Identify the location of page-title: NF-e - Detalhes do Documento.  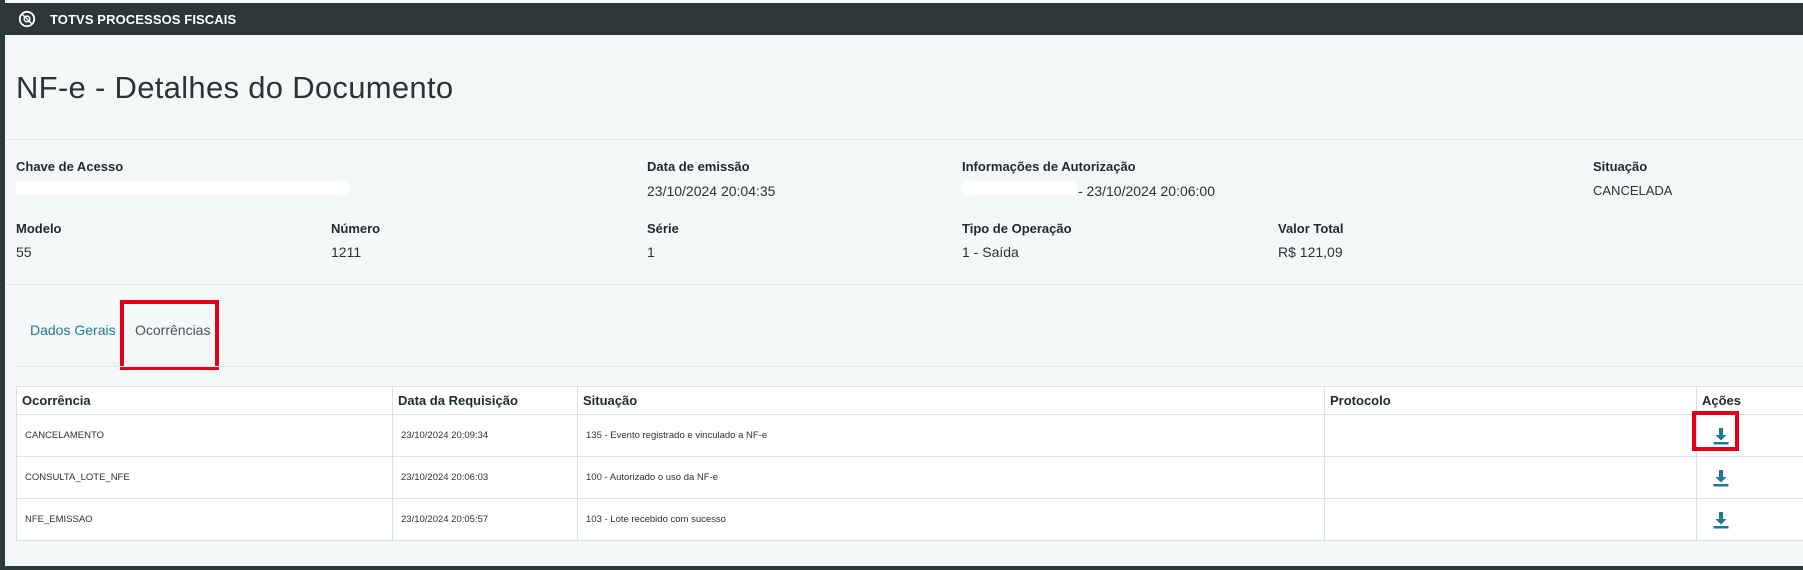
(235, 87).